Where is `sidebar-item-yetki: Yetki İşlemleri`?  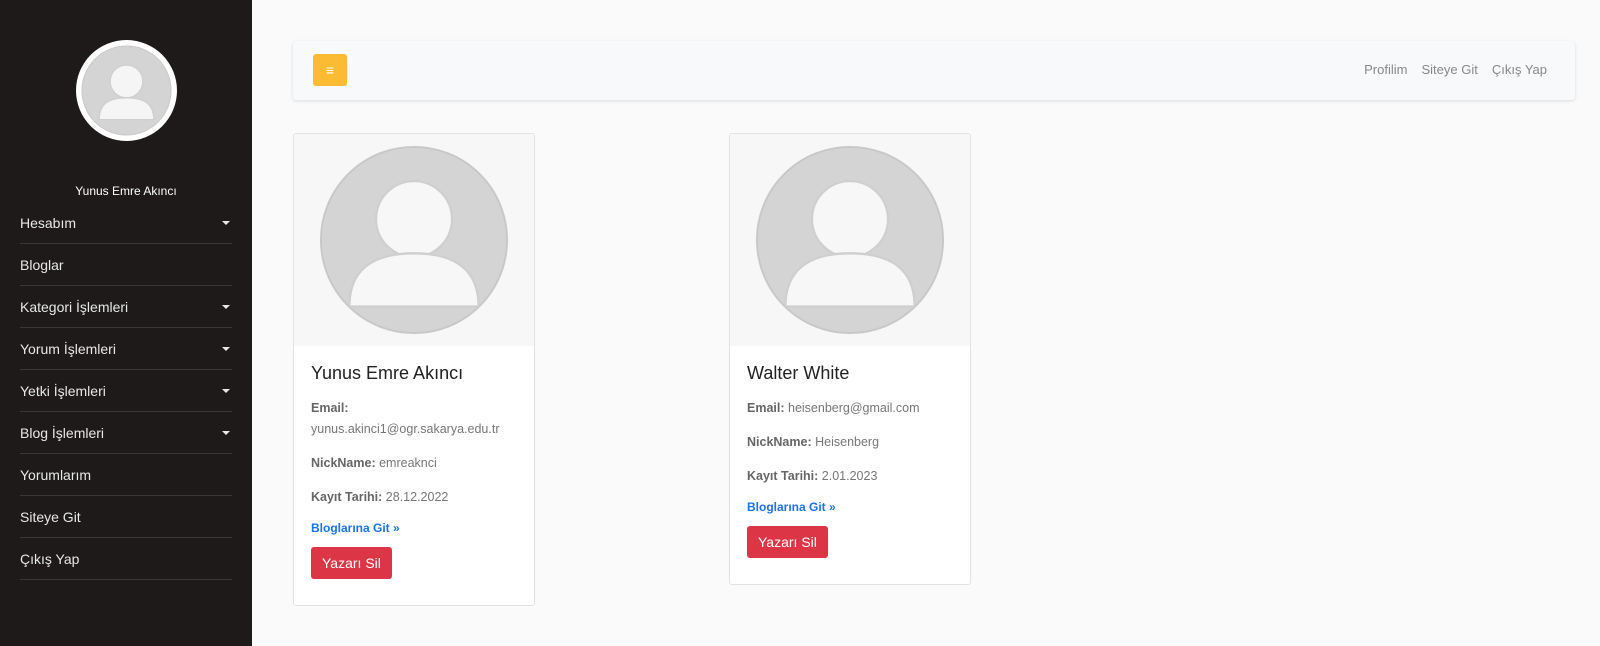
sidebar-item-yetki: Yetki İşlemleri is located at coordinates (126, 391).